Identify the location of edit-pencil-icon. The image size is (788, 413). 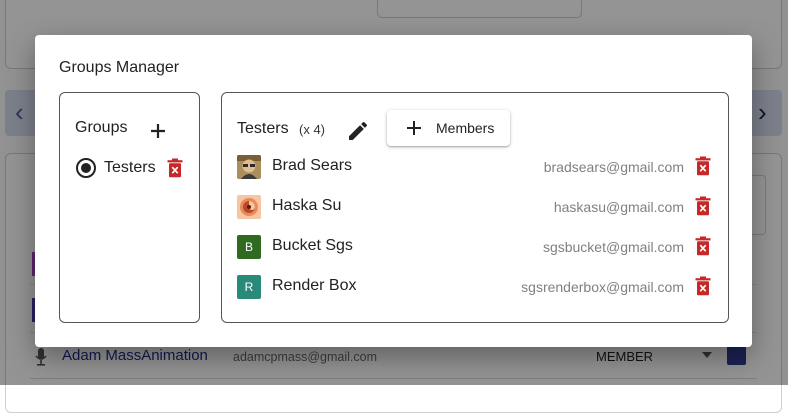
(358, 131).